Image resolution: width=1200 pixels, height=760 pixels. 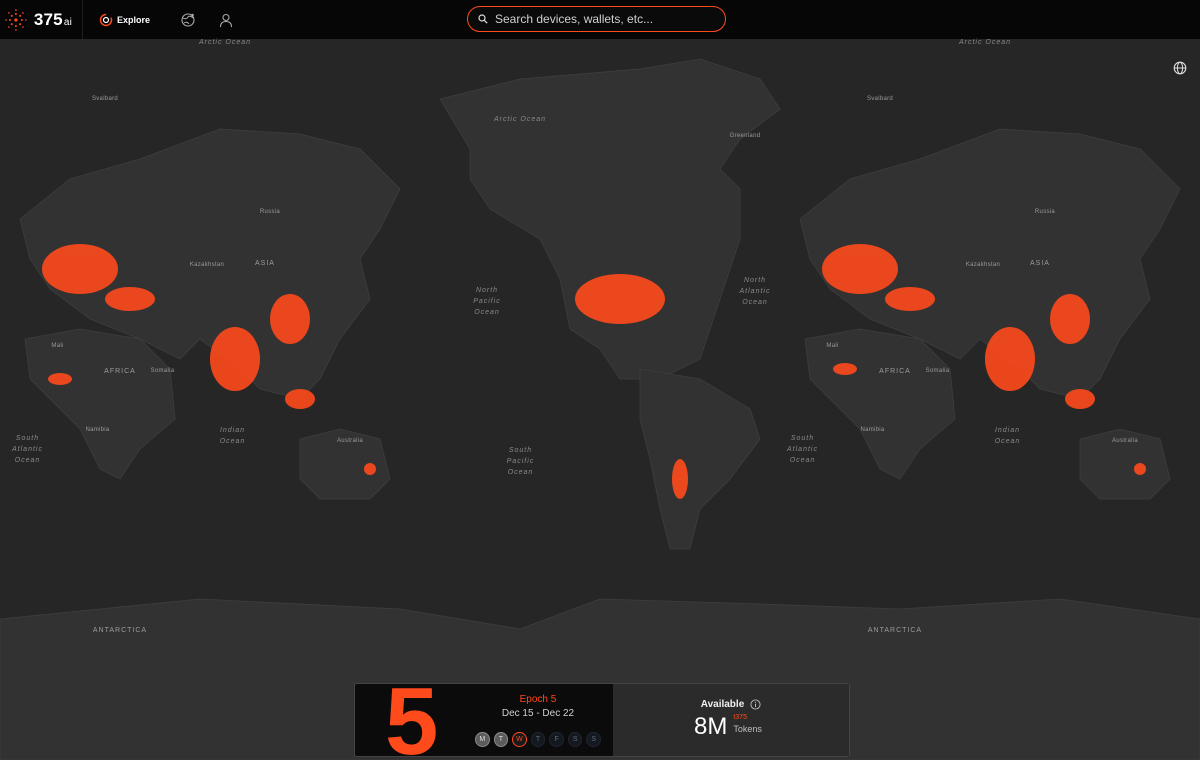 What do you see at coordinates (188, 20) in the screenshot?
I see `globe-network-icon` at bounding box center [188, 20].